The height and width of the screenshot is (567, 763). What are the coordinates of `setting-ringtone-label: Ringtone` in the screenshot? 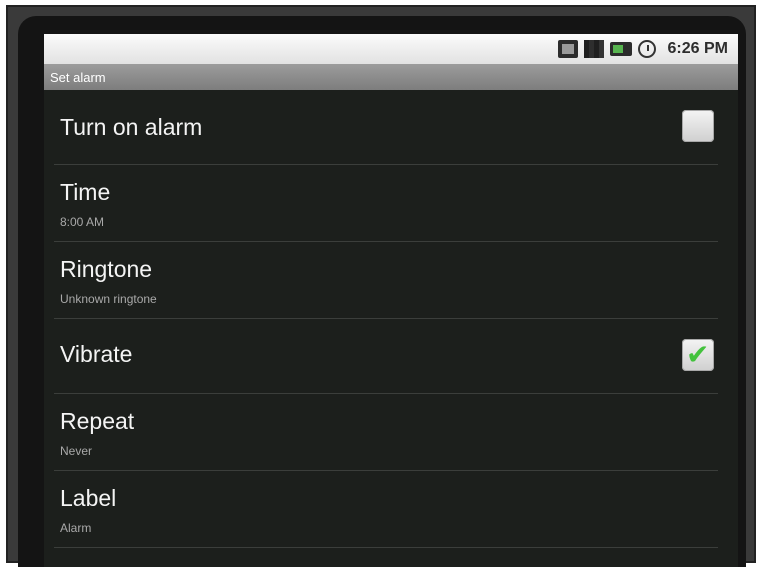 It's located at (106, 269).